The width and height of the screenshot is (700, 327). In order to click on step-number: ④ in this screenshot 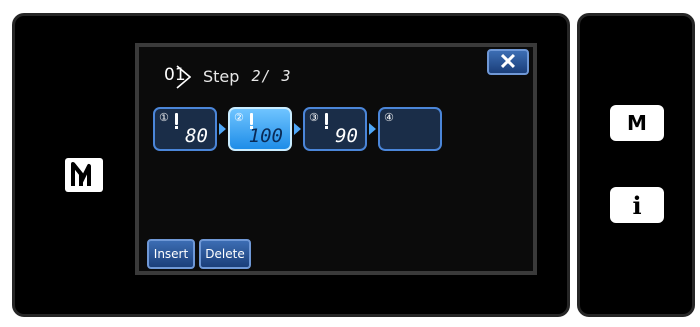, I will do `click(389, 117)`.